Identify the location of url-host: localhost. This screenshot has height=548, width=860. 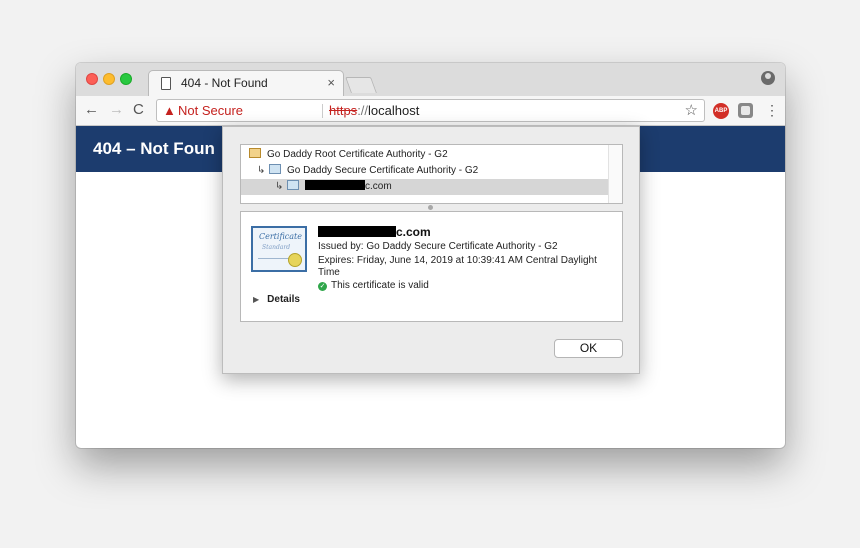
(394, 110).